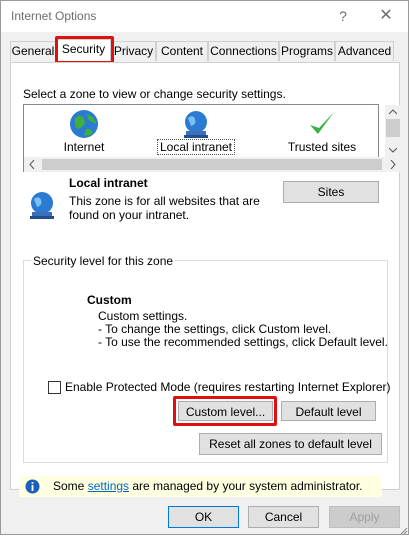 This screenshot has width=409, height=538. What do you see at coordinates (109, 300) in the screenshot?
I see `security-level-title: Custom` at bounding box center [109, 300].